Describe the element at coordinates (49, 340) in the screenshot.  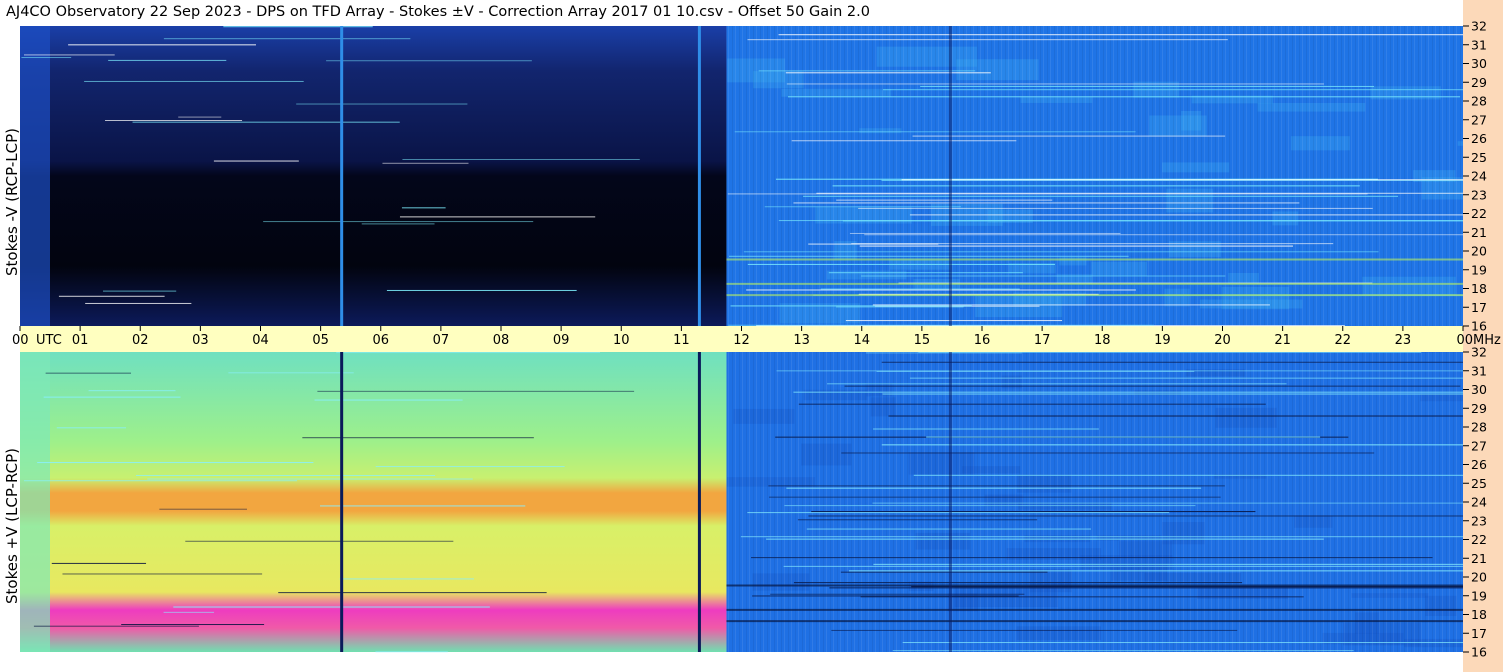
I see `utc-unit-label: UTC` at that location.